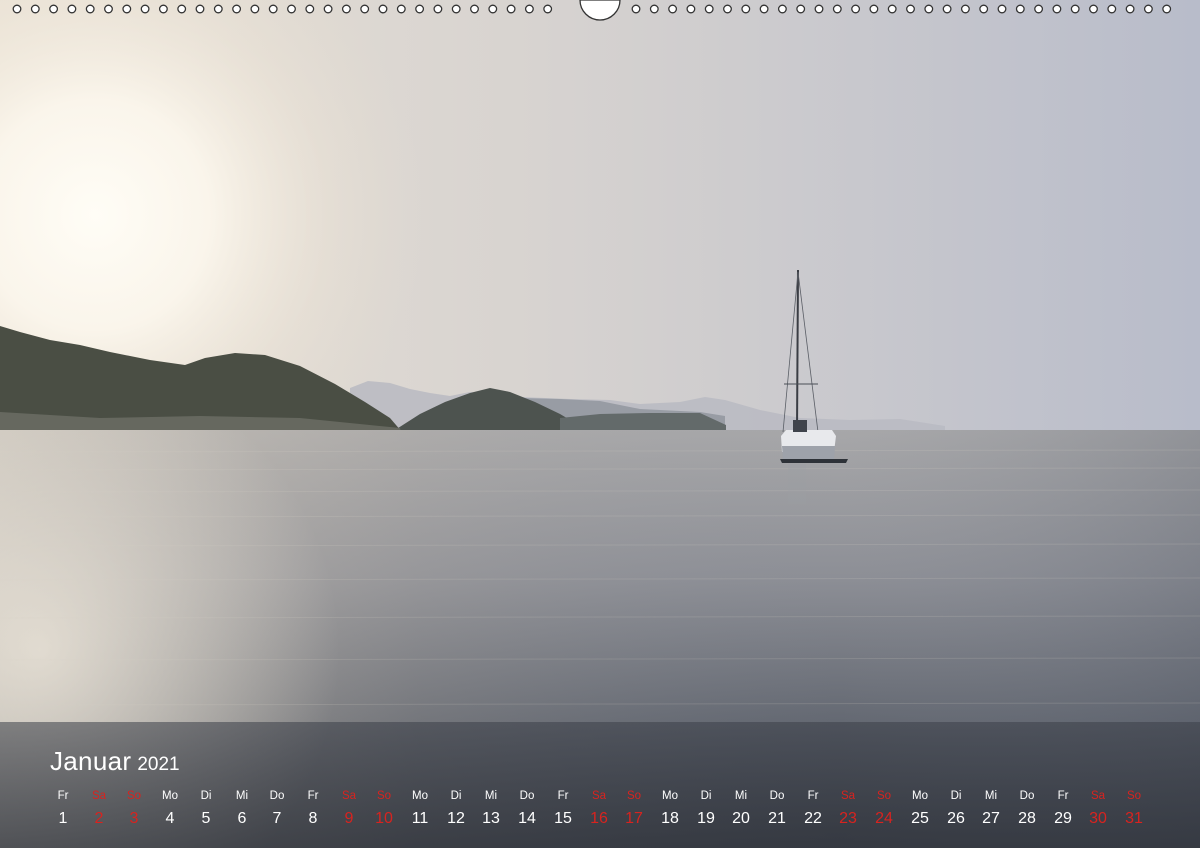 Image resolution: width=1200 pixels, height=848 pixels. What do you see at coordinates (1098, 818) in the screenshot?
I see `date-number: 30` at bounding box center [1098, 818].